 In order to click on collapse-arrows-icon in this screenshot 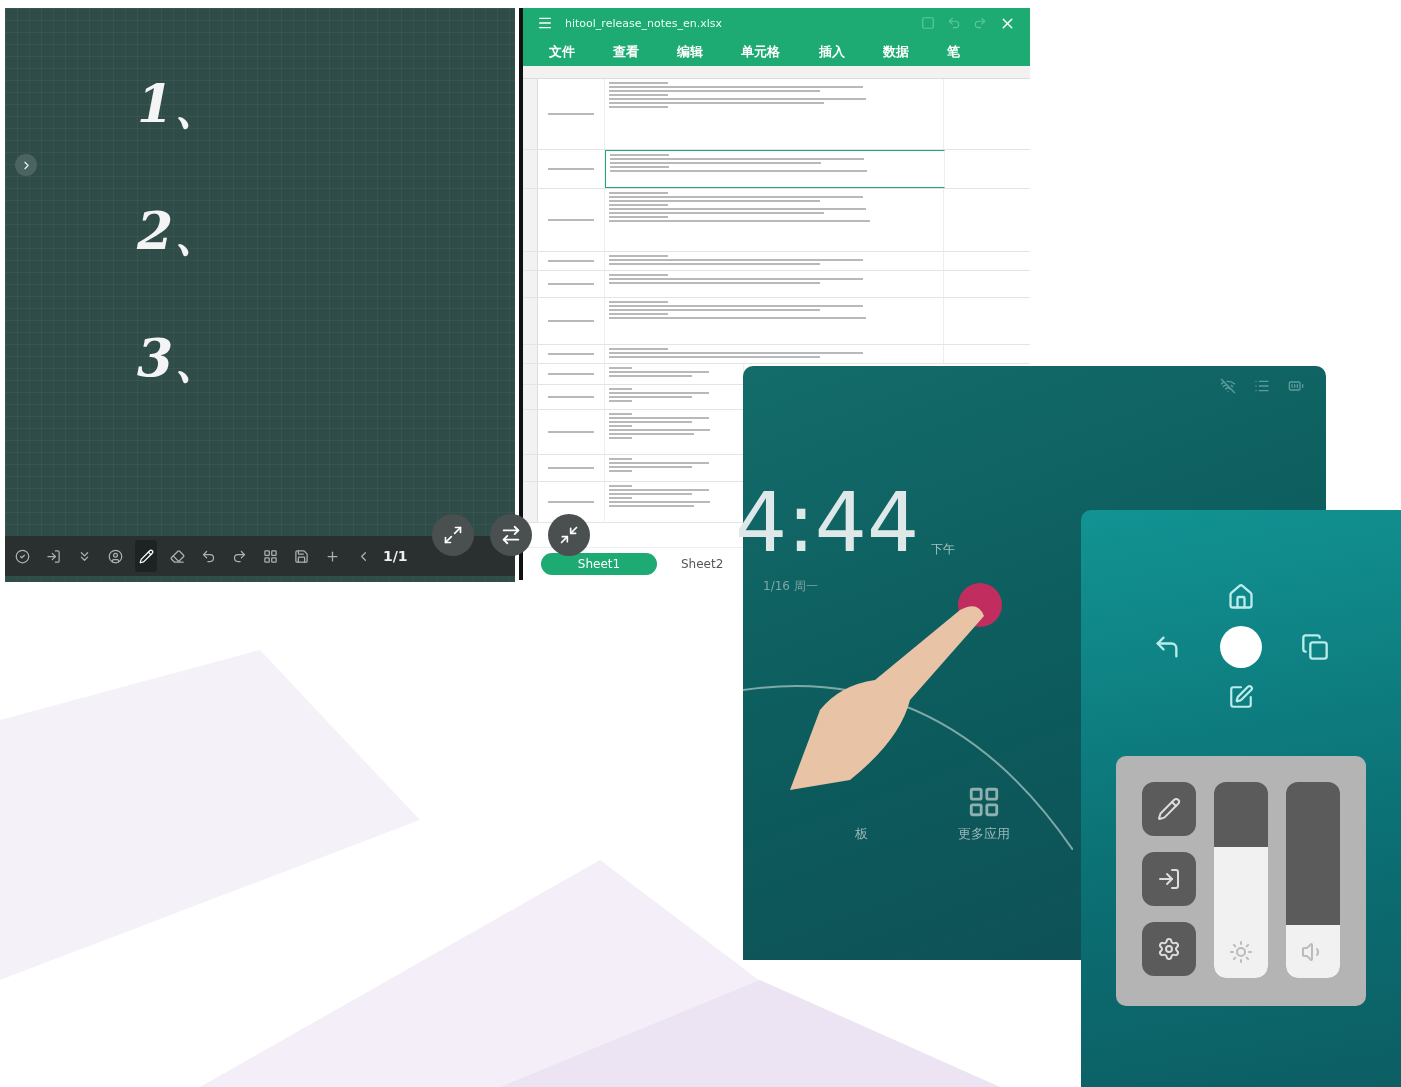, I will do `click(569, 535)`.